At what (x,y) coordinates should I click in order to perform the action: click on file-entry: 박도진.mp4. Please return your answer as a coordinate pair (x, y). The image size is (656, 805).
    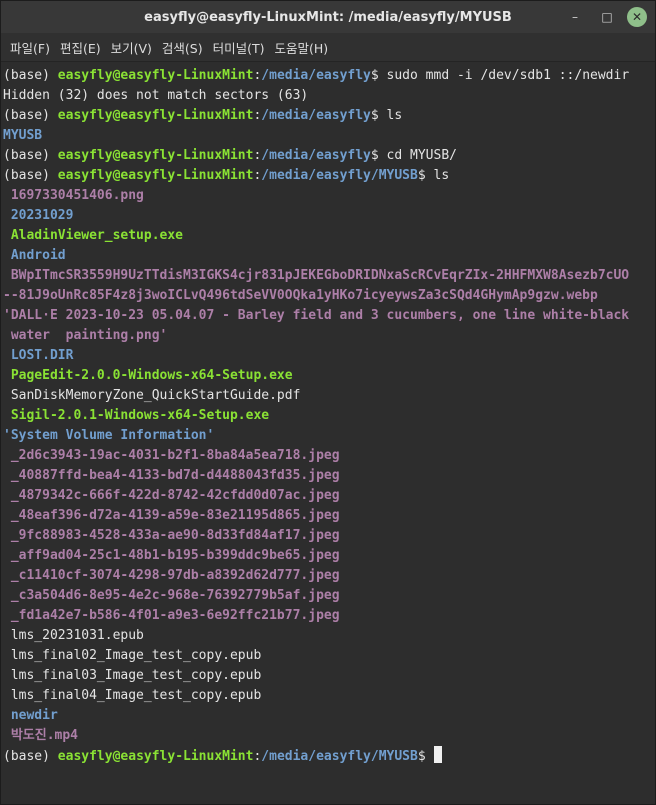
    Looking at the image, I should click on (41, 735).